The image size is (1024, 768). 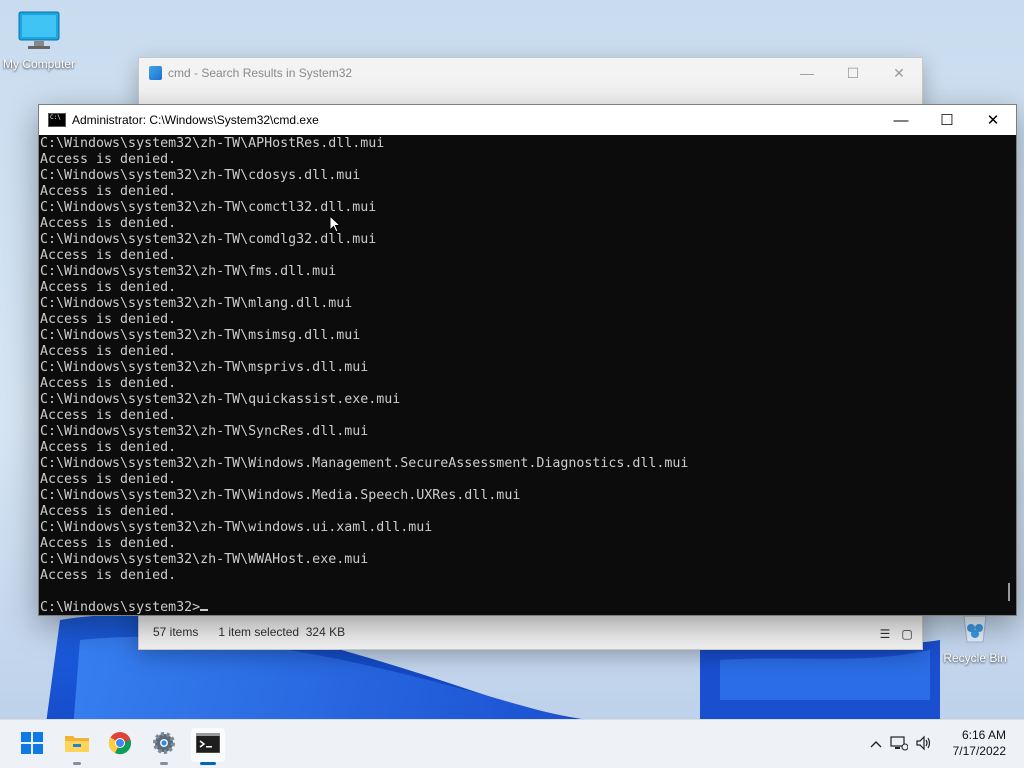 I want to click on start-button, so click(x=32, y=745).